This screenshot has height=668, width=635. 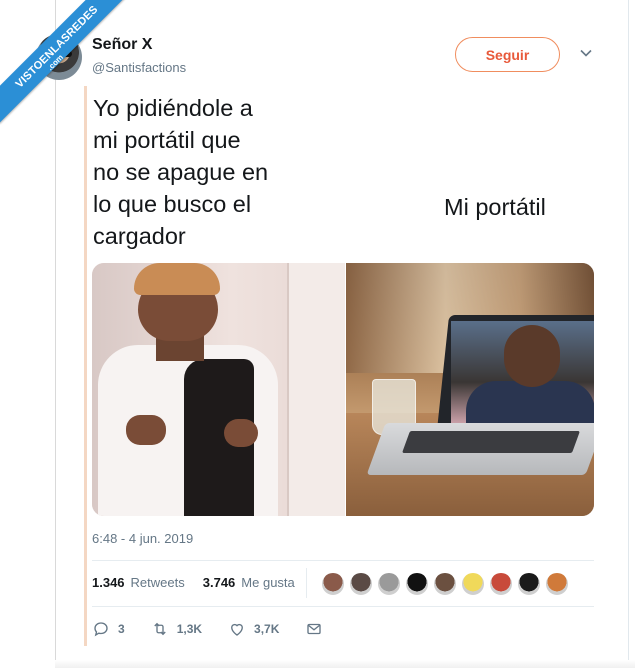 I want to click on watermark-ribbon: VISTOENLASREDES, so click(x=65, y=65).